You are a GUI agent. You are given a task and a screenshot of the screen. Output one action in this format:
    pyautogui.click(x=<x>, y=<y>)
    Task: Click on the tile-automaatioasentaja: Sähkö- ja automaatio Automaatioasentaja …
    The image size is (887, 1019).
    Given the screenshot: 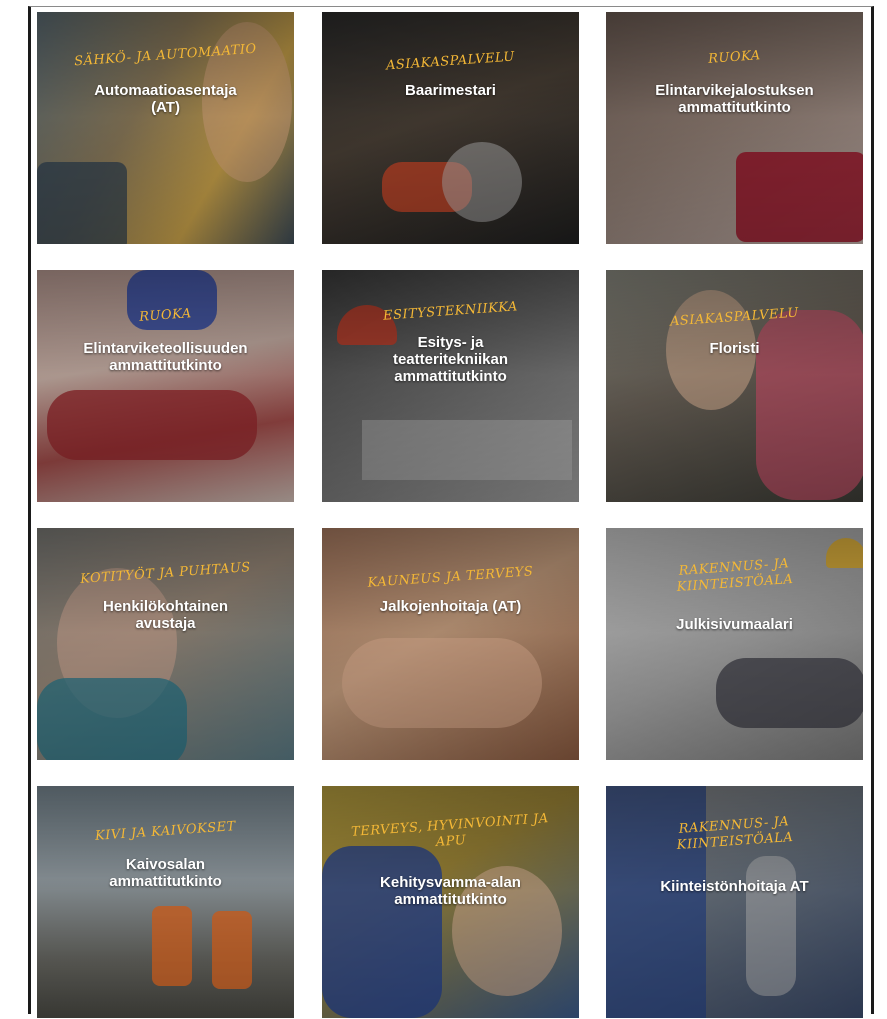 What is the action you would take?
    pyautogui.click(x=165, y=128)
    